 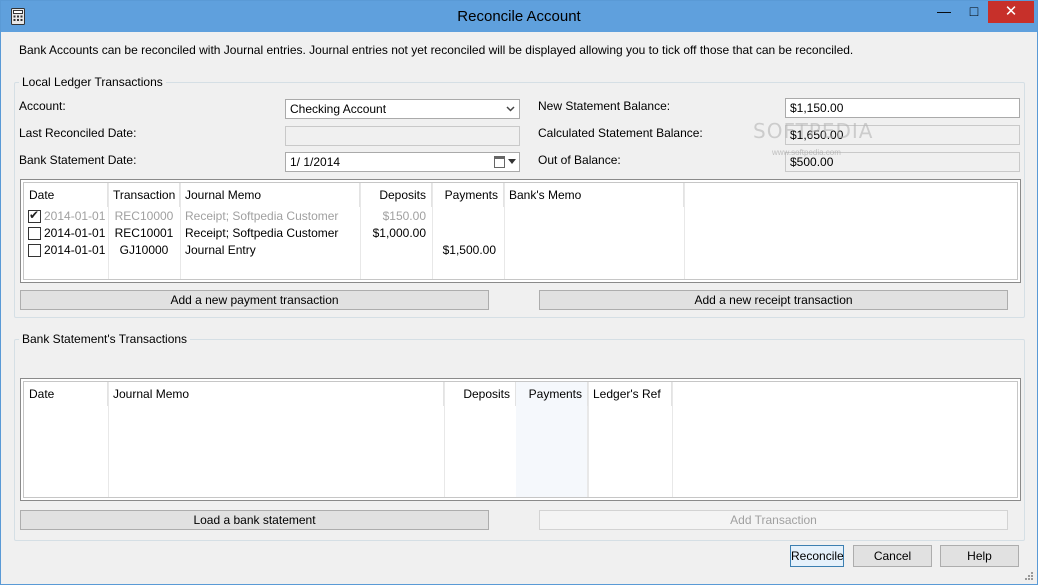 What do you see at coordinates (402, 109) in the screenshot?
I see `account-combobox: Checking Account` at bounding box center [402, 109].